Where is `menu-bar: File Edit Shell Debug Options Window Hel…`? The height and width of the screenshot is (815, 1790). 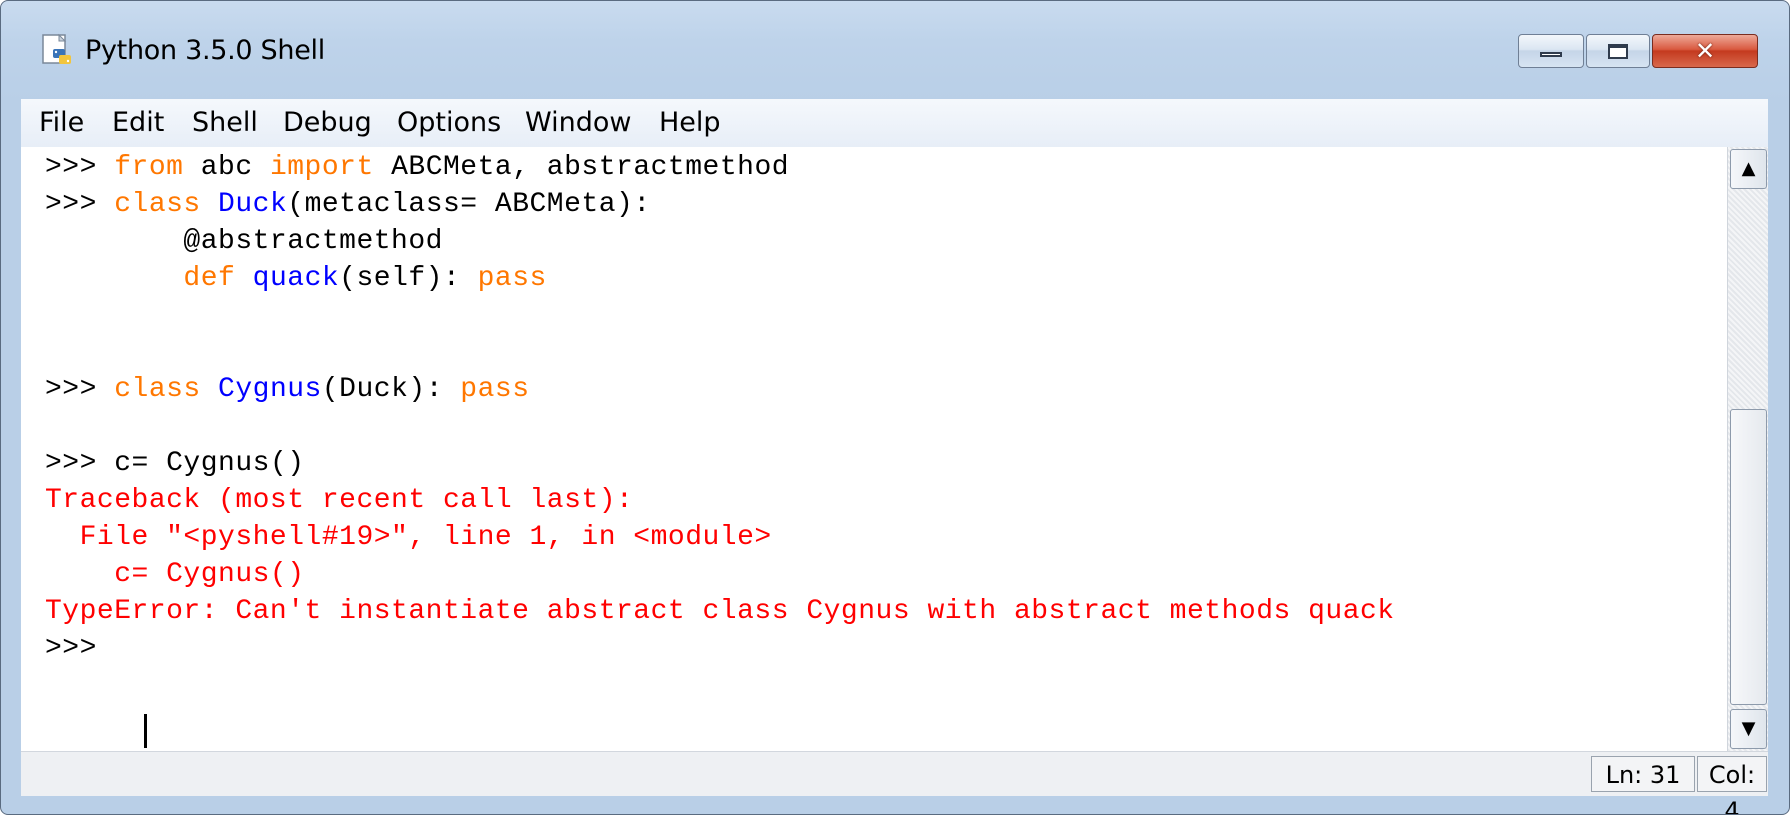
menu-bar: File Edit Shell Debug Options Window Hel… is located at coordinates (894, 123).